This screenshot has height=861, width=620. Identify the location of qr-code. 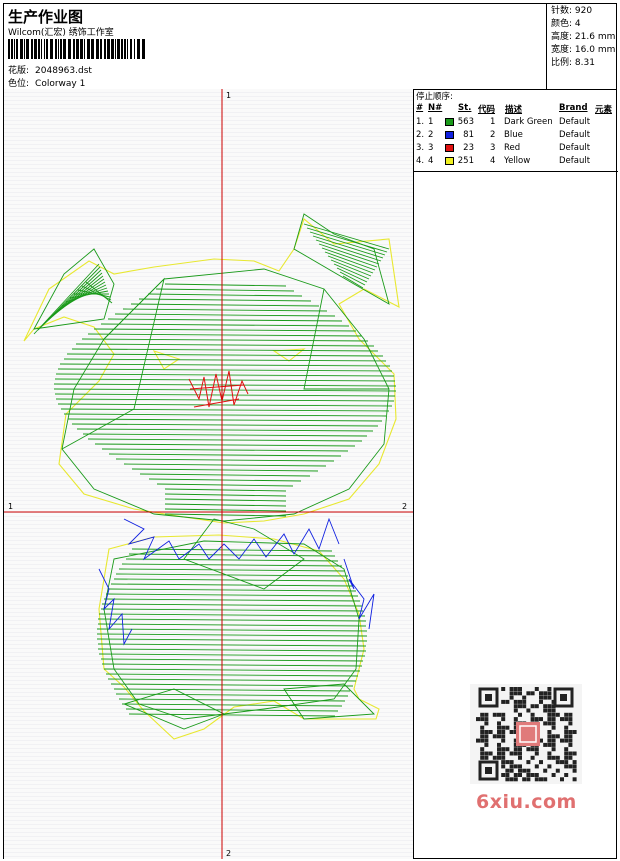
(526, 734).